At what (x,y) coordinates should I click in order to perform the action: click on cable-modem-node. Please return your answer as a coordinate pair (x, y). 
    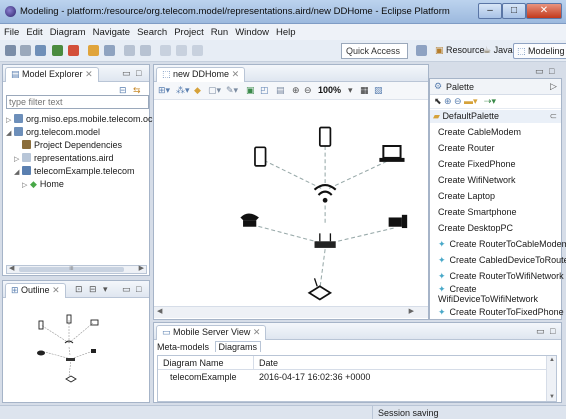
    Looking at the image, I should click on (320, 289).